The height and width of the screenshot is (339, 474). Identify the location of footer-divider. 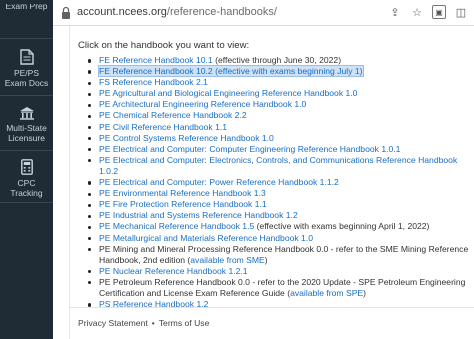
(272, 307).